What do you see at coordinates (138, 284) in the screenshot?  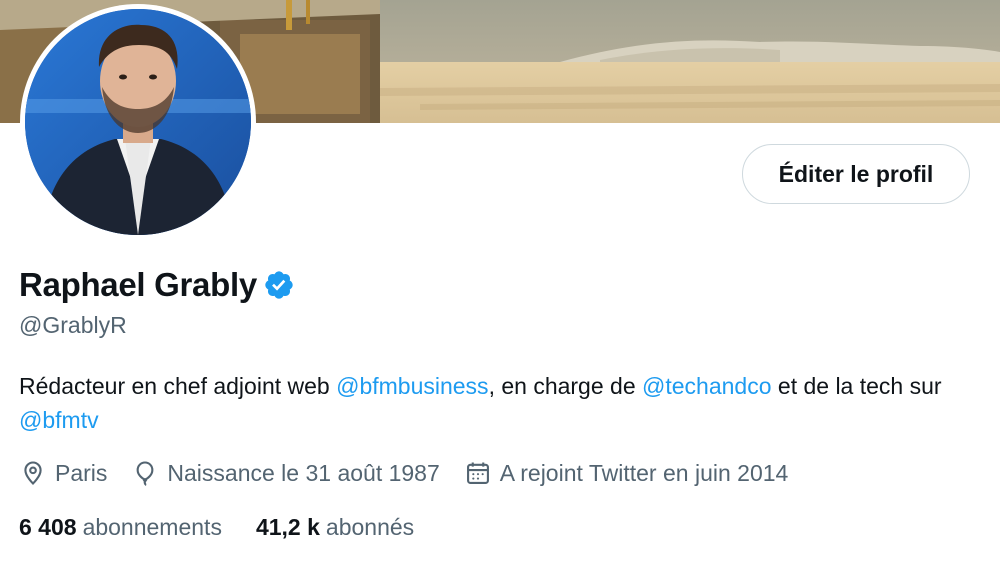 I see `display-name: Raphael Grably` at bounding box center [138, 284].